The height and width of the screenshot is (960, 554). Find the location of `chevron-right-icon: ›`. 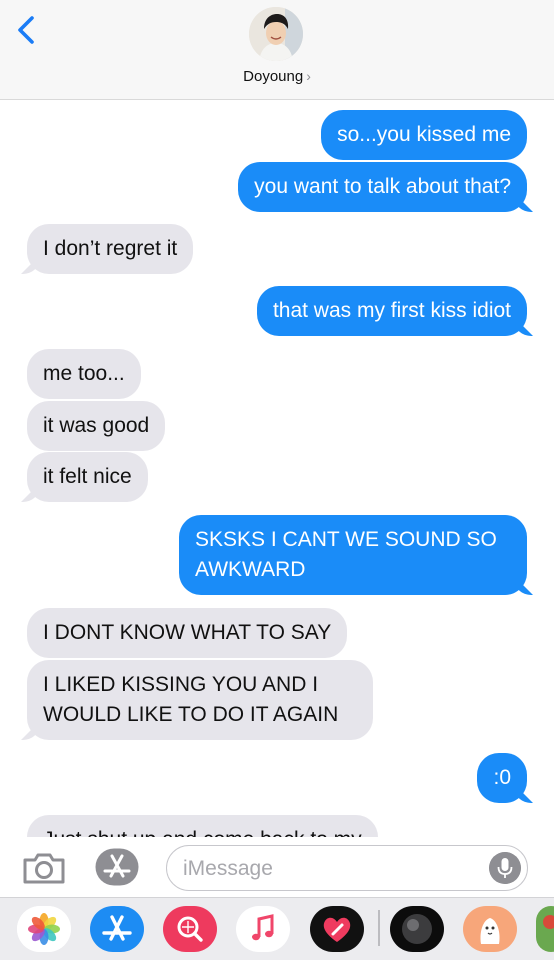

chevron-right-icon: › is located at coordinates (308, 76).